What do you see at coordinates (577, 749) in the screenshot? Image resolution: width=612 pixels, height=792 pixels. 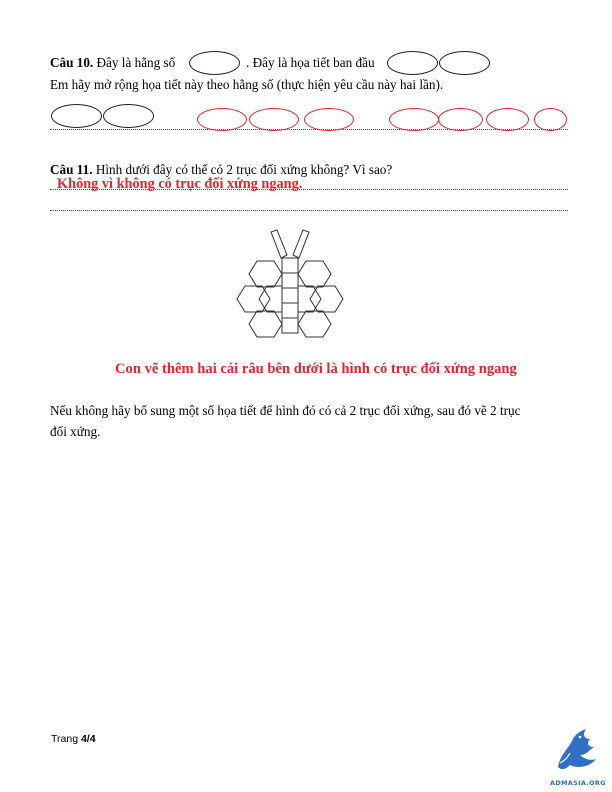 I see `dragon-logo-icon` at bounding box center [577, 749].